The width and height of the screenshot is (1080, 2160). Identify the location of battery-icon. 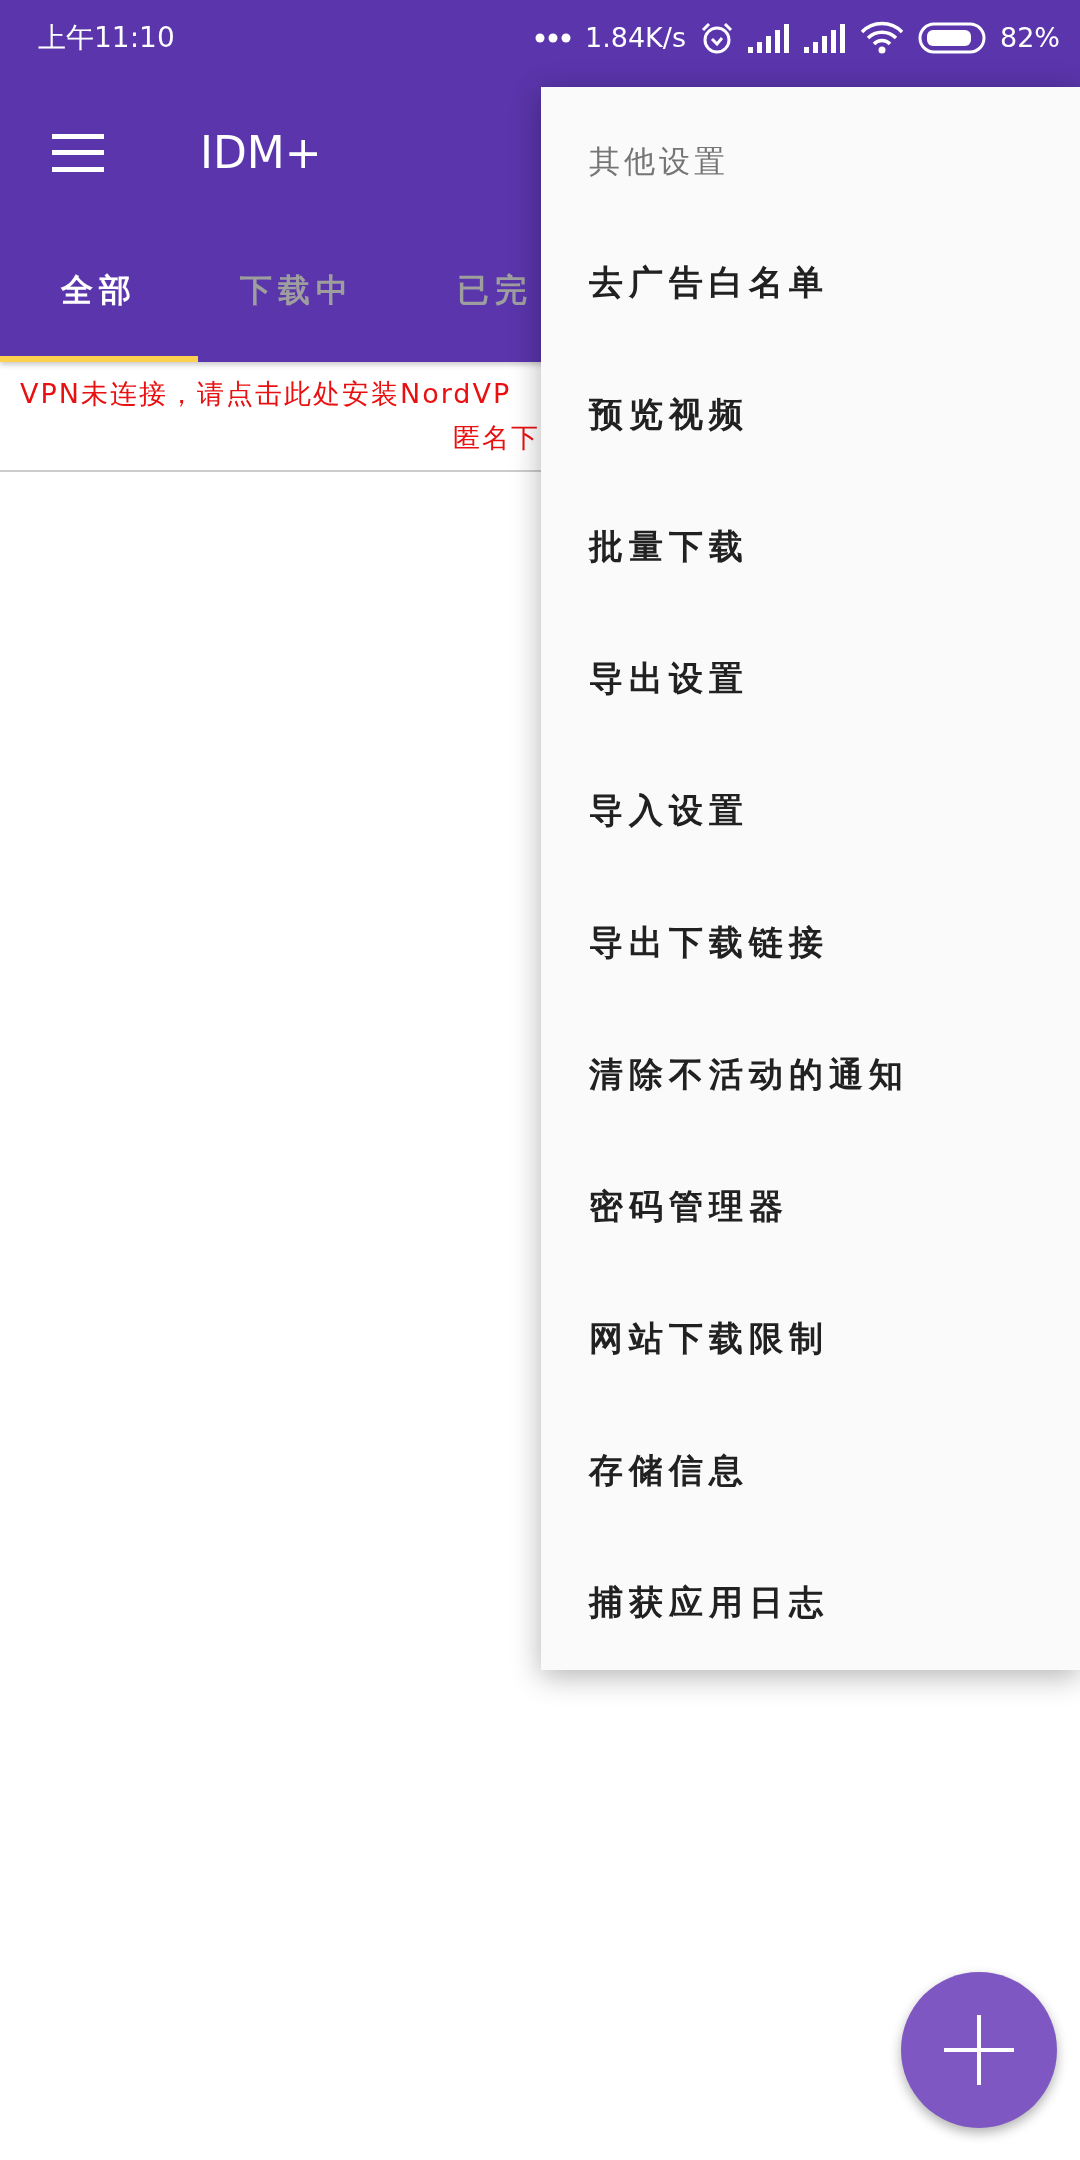
(952, 37).